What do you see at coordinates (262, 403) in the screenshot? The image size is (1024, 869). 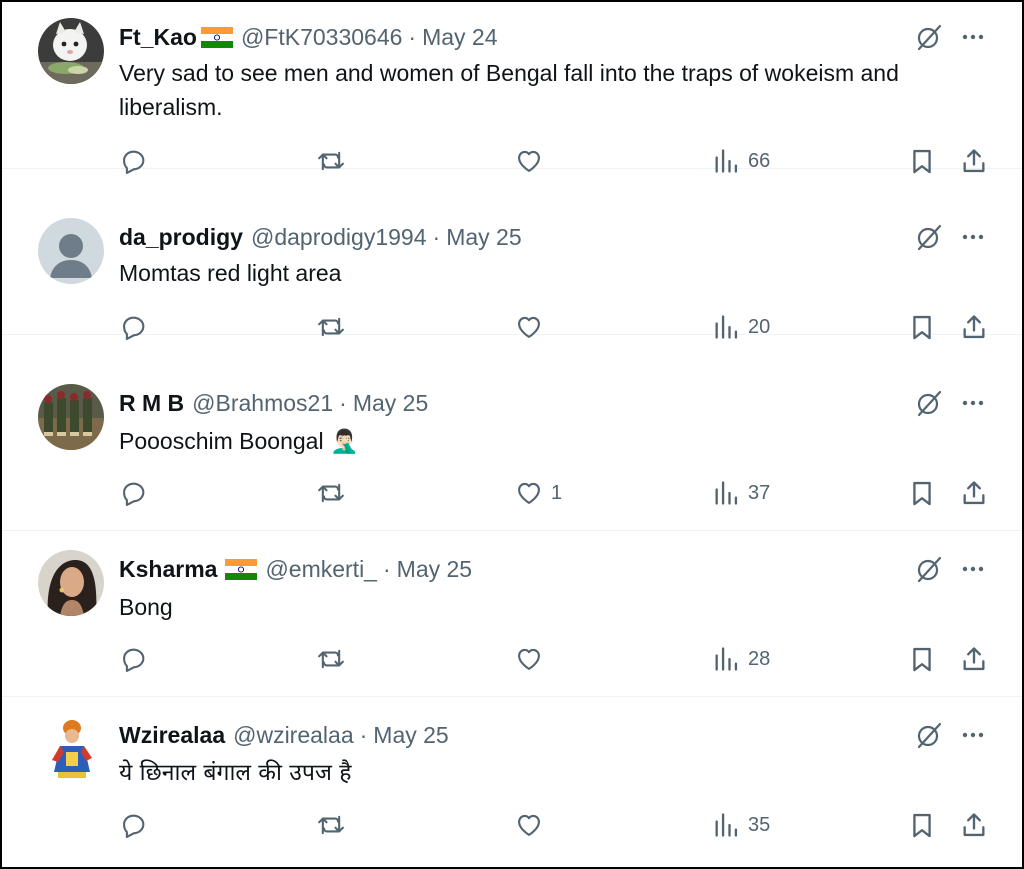 I see `user-handle: @Brahmos21` at bounding box center [262, 403].